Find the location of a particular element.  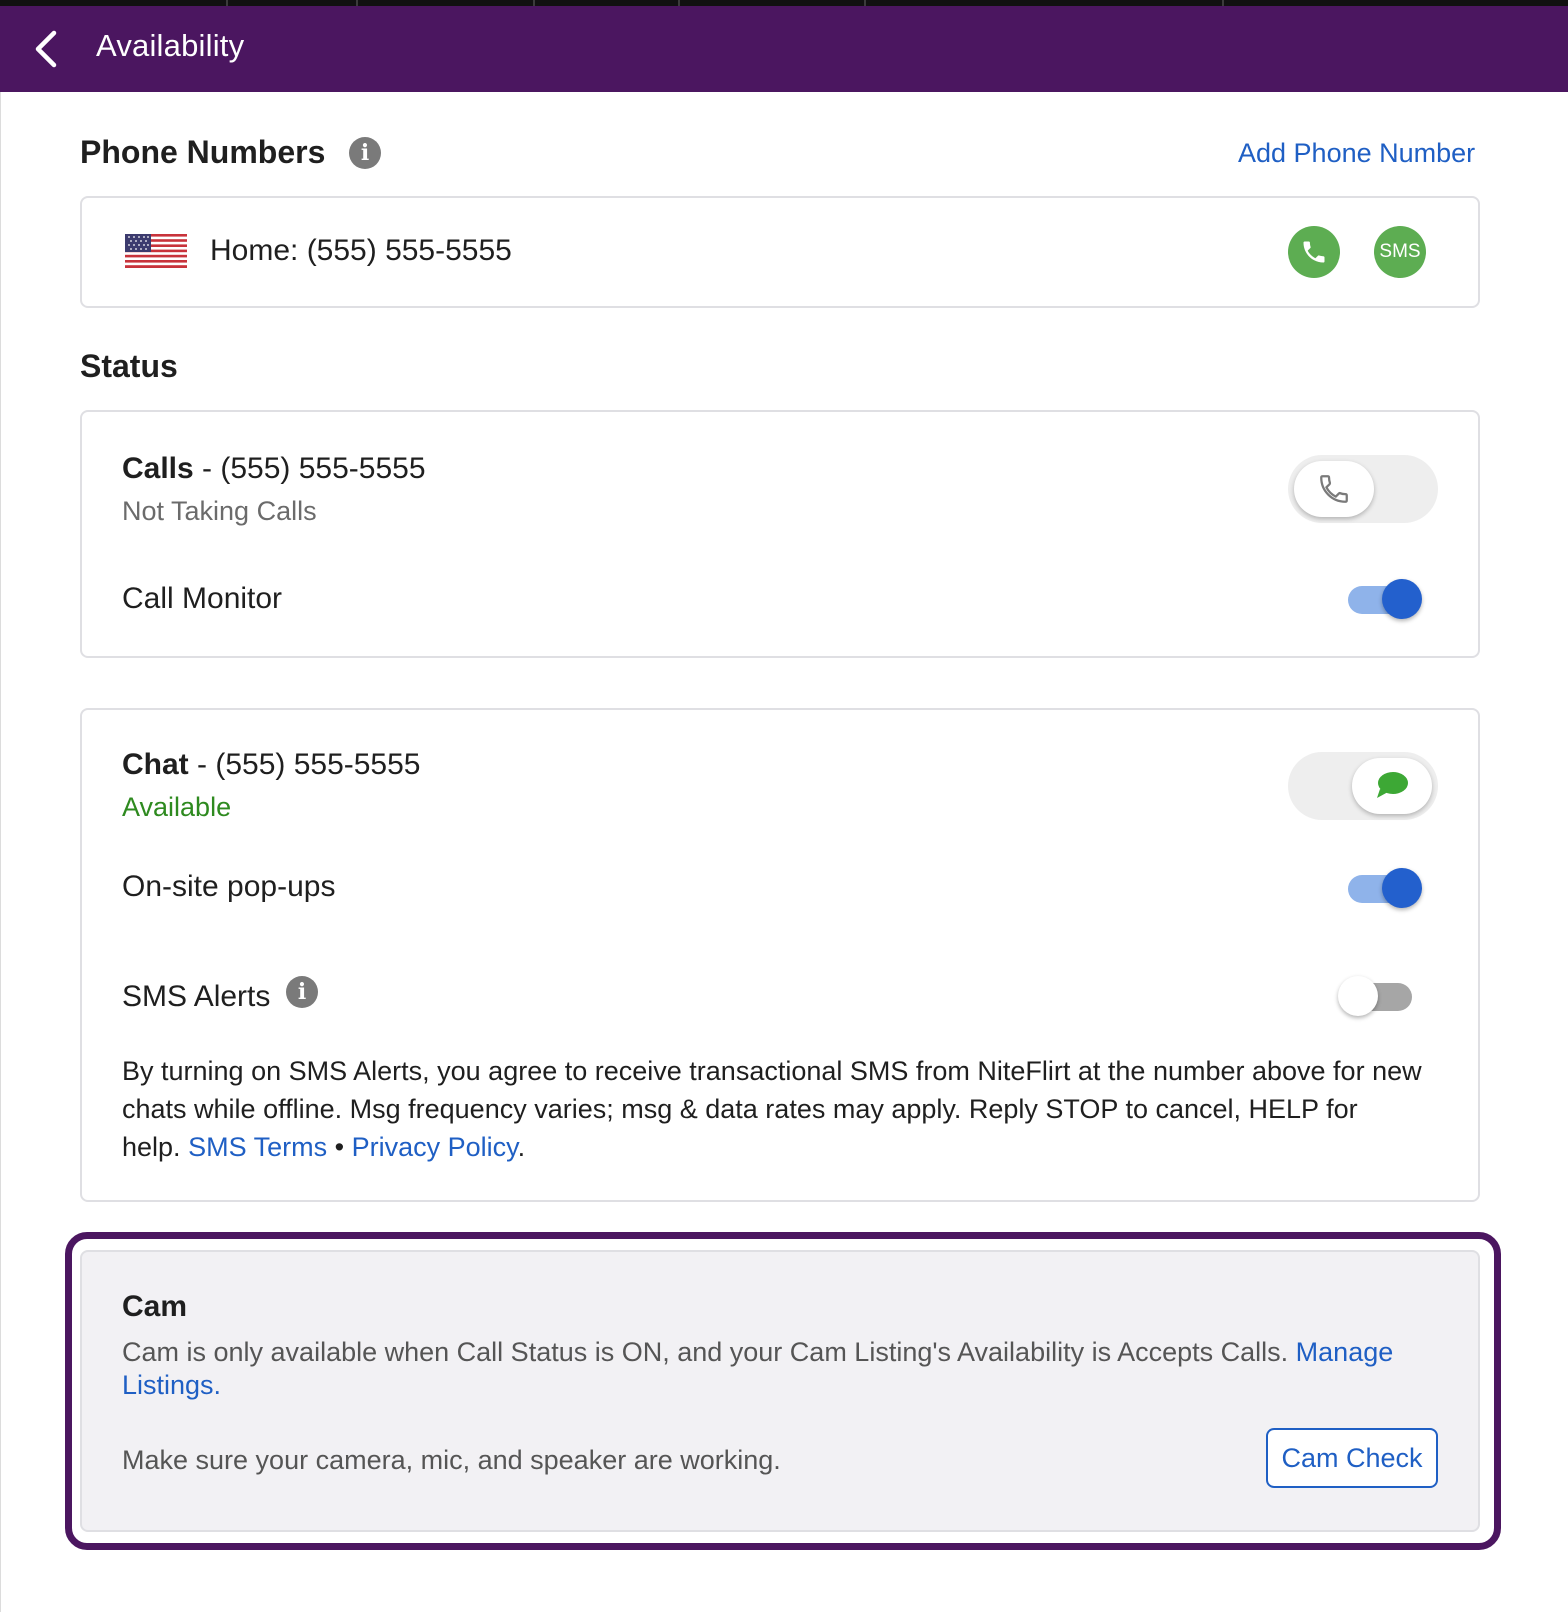

cam-end-period: . is located at coordinates (217, 1385).